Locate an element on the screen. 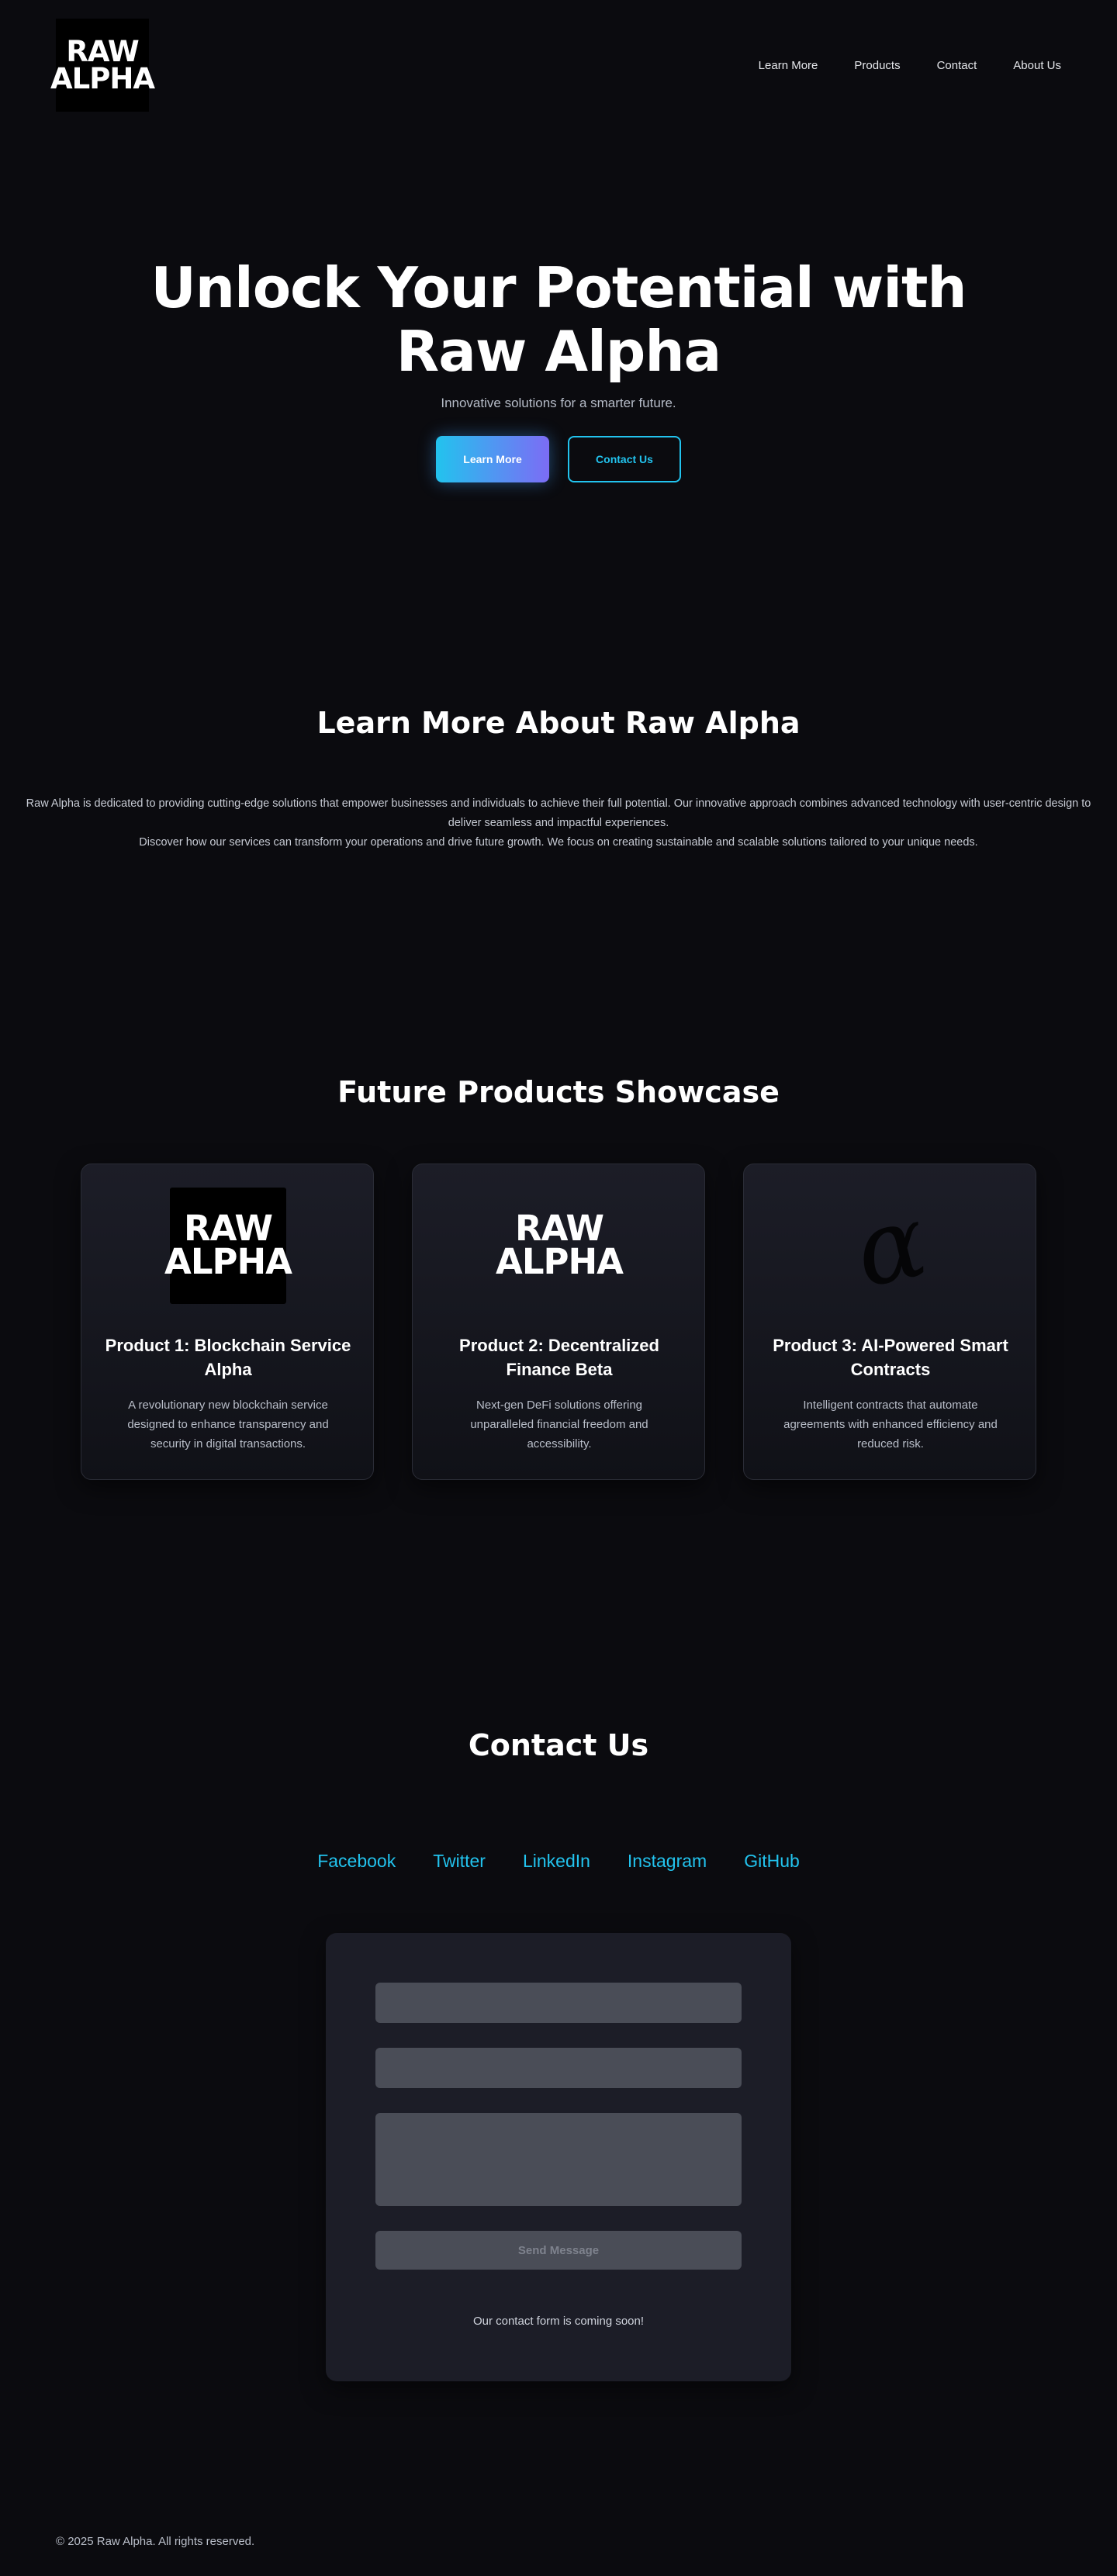 This screenshot has height=2576, width=1117. product-2-title: Product 2: Decentralized Finance Beta is located at coordinates (559, 1357).